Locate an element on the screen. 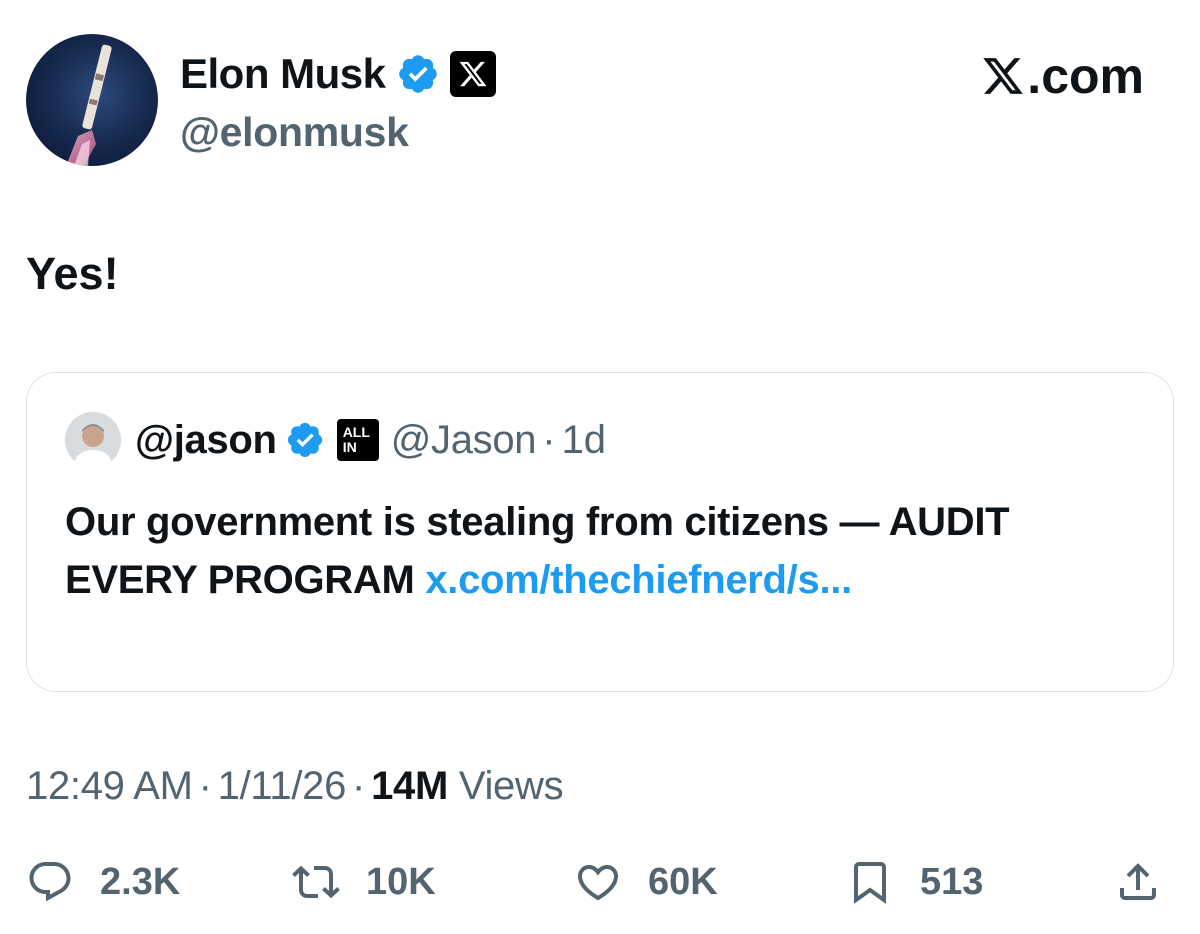 Image resolution: width=1200 pixels, height=934 pixels. all-in-affiliation-badge: ALL IN is located at coordinates (357, 440).